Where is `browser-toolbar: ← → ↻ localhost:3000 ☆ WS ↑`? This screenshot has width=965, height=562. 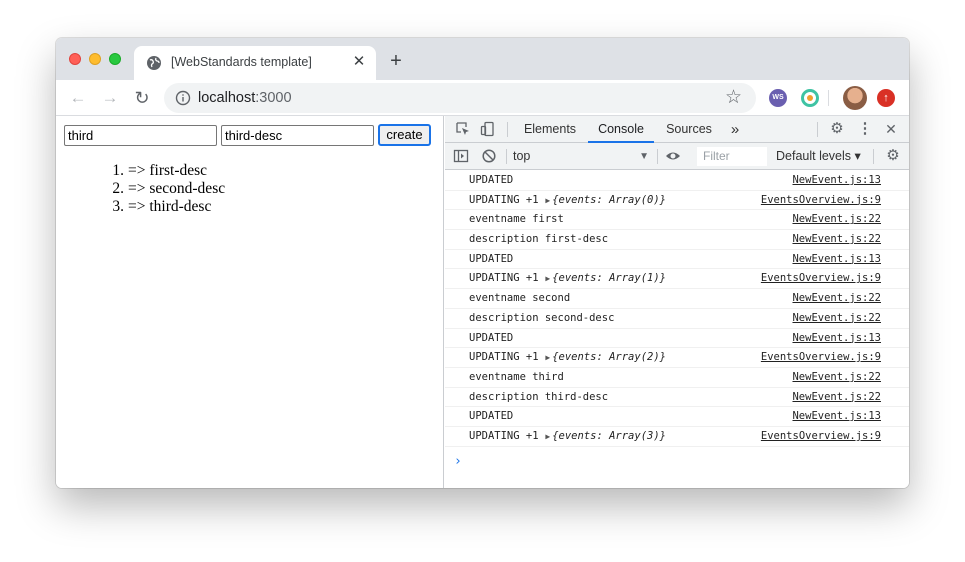 browser-toolbar: ← → ↻ localhost:3000 ☆ WS ↑ is located at coordinates (482, 98).